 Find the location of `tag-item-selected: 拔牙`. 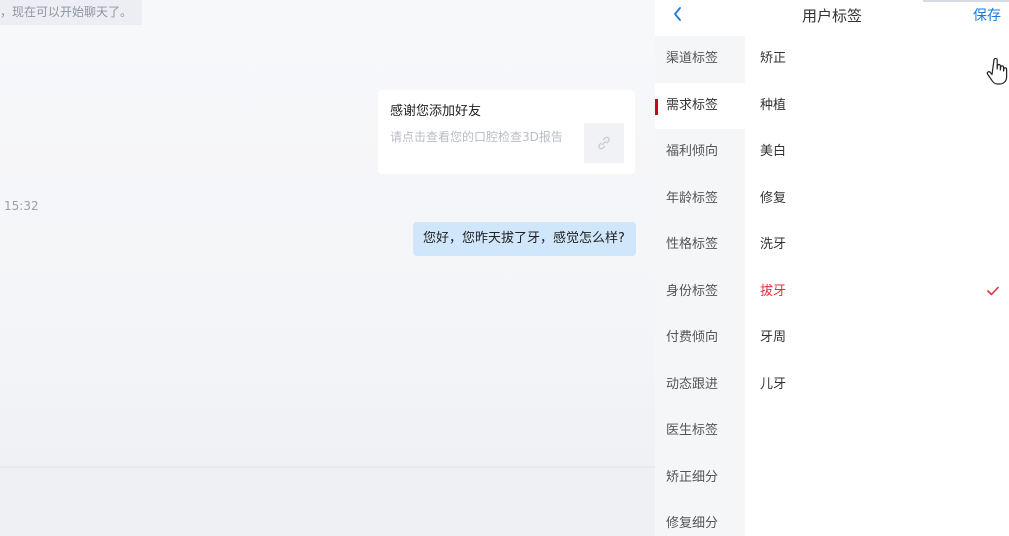

tag-item-selected: 拔牙 is located at coordinates (877, 292).